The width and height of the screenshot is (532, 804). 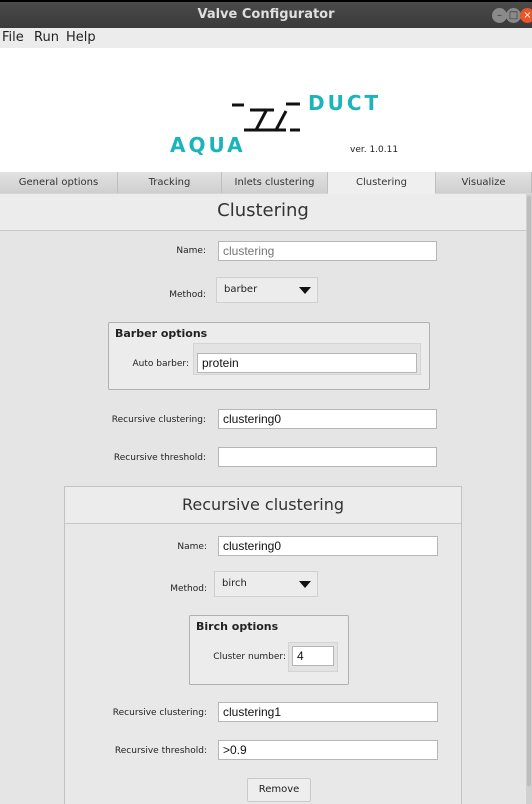 What do you see at coordinates (81, 37) in the screenshot?
I see `menu-help: Help` at bounding box center [81, 37].